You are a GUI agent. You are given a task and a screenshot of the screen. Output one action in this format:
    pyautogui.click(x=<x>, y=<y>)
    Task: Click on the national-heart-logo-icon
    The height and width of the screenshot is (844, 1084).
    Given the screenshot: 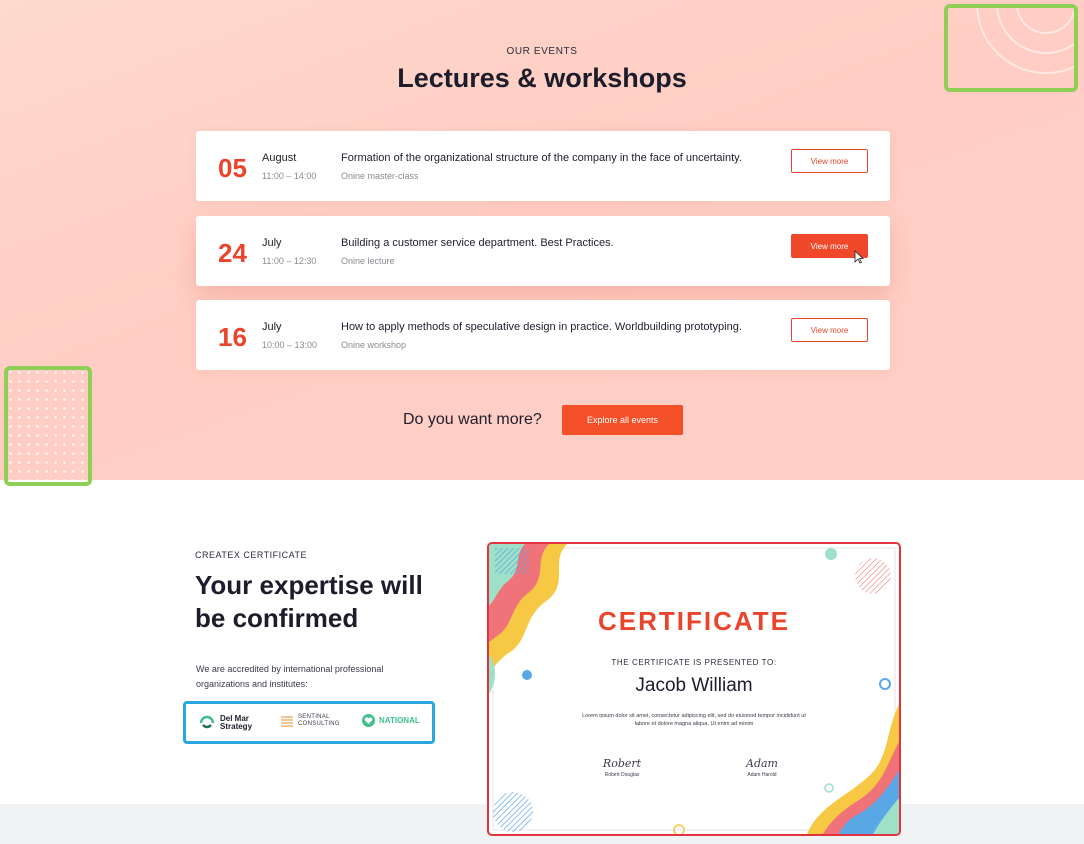 What is the action you would take?
    pyautogui.click(x=368, y=720)
    